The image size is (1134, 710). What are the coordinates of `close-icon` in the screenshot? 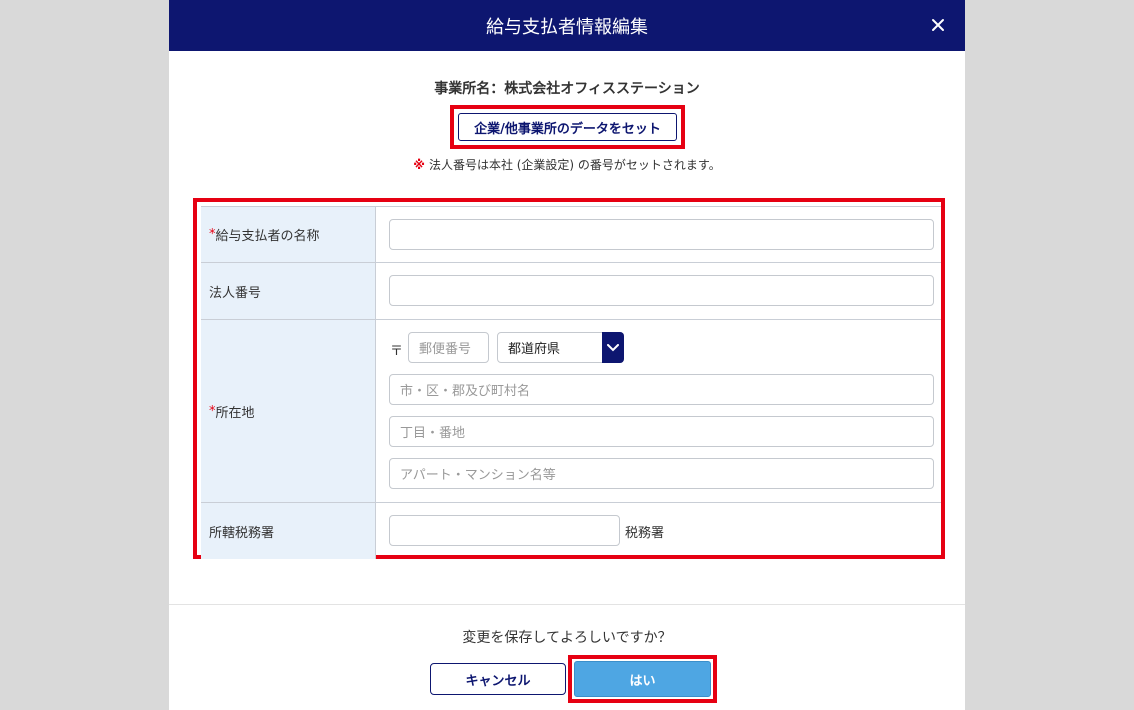 It's located at (938, 25).